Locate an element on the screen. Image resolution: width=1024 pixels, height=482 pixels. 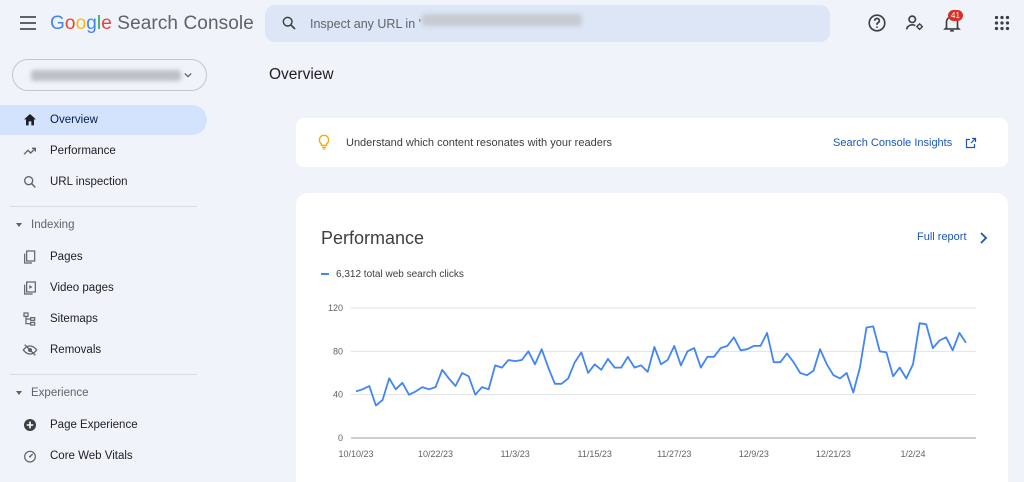
section-experience: Experience is located at coordinates (103, 394).